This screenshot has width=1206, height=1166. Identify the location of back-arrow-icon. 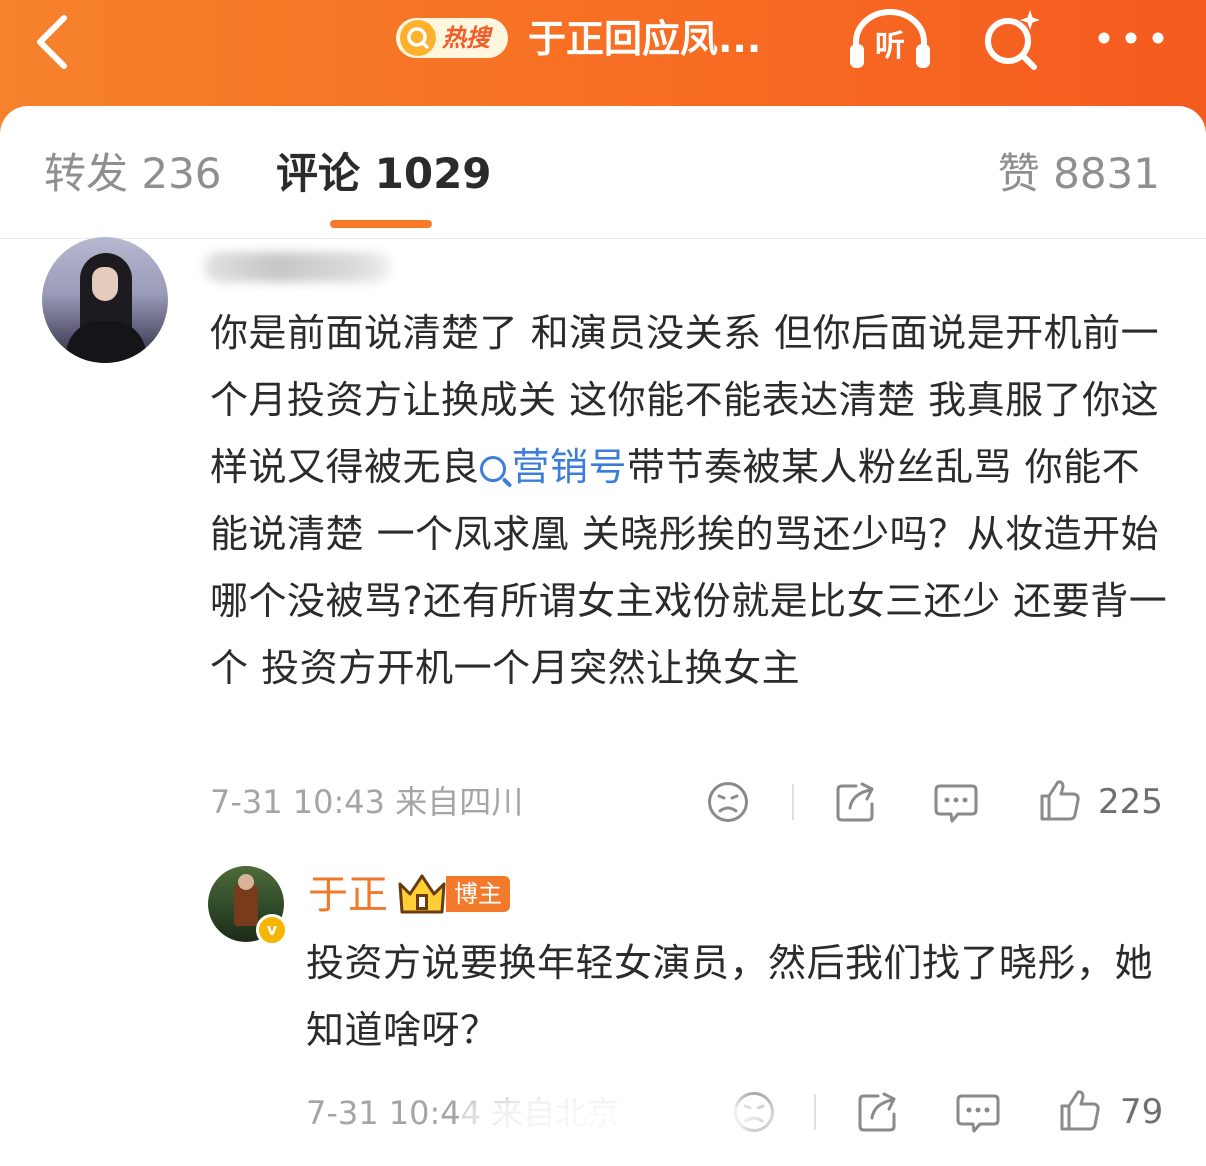
(55, 42).